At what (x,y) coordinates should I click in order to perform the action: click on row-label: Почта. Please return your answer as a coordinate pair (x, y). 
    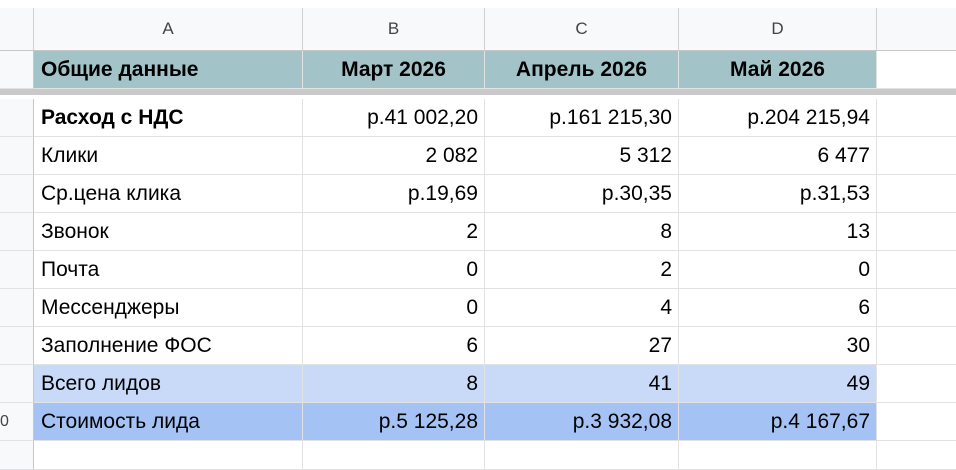
    Looking at the image, I should click on (168, 270).